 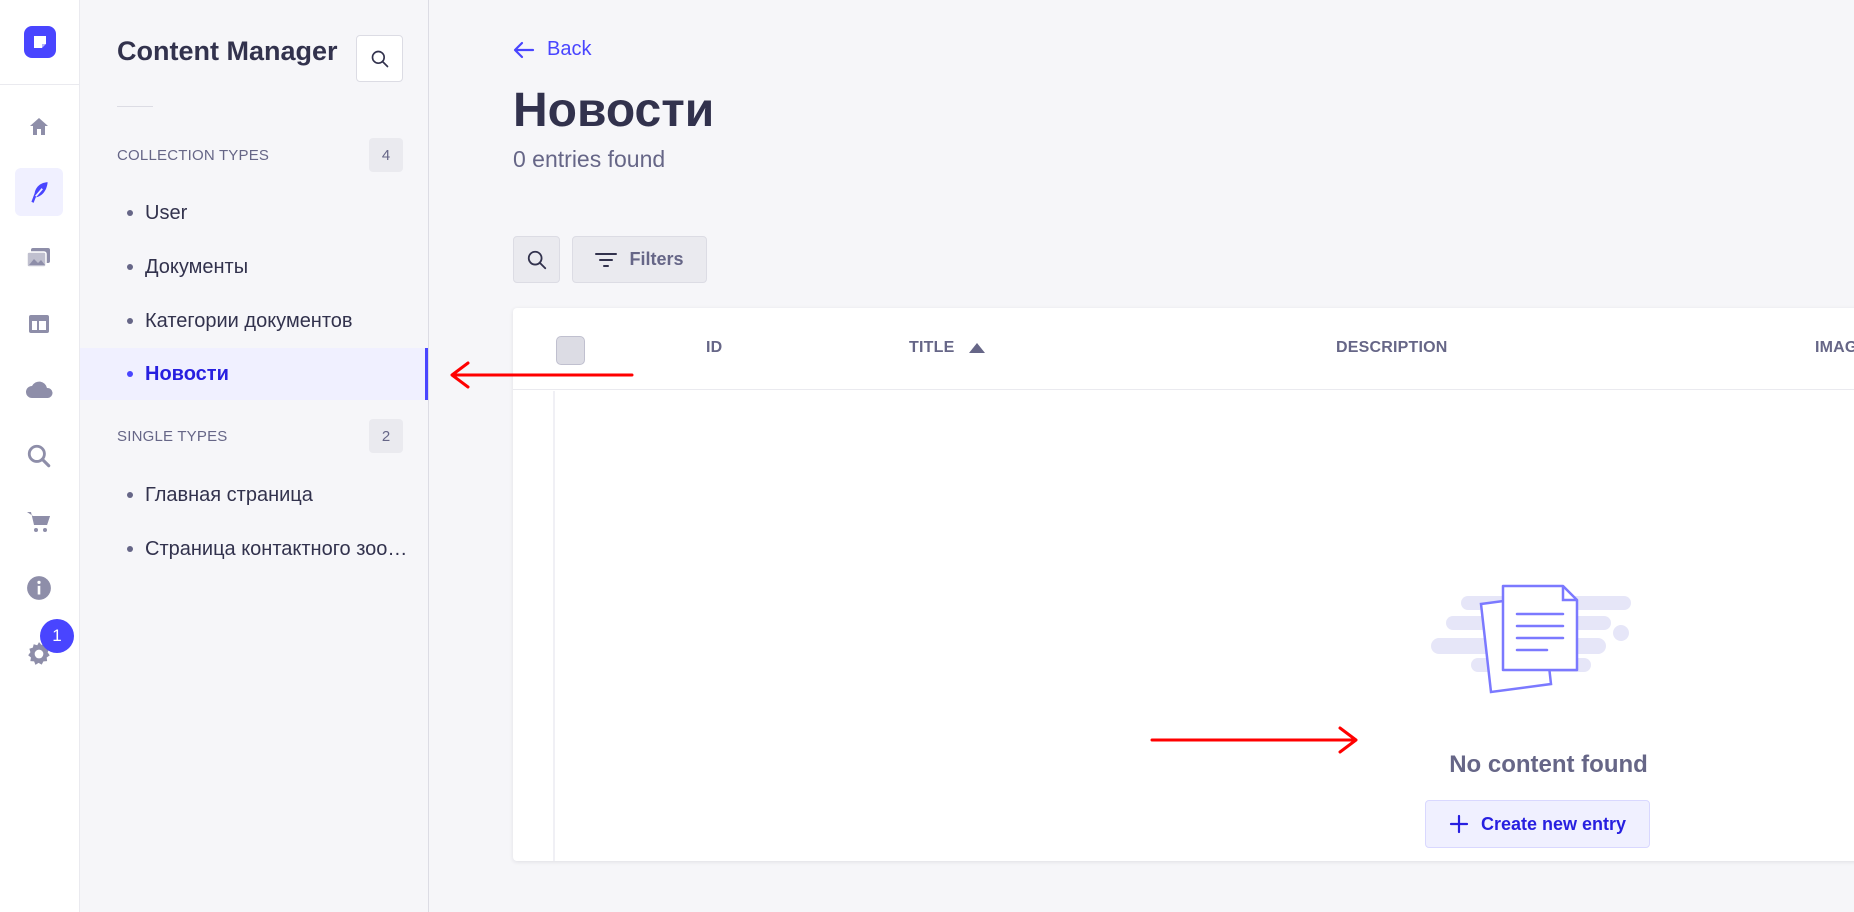 I want to click on page-title: Новости, so click(x=614, y=110).